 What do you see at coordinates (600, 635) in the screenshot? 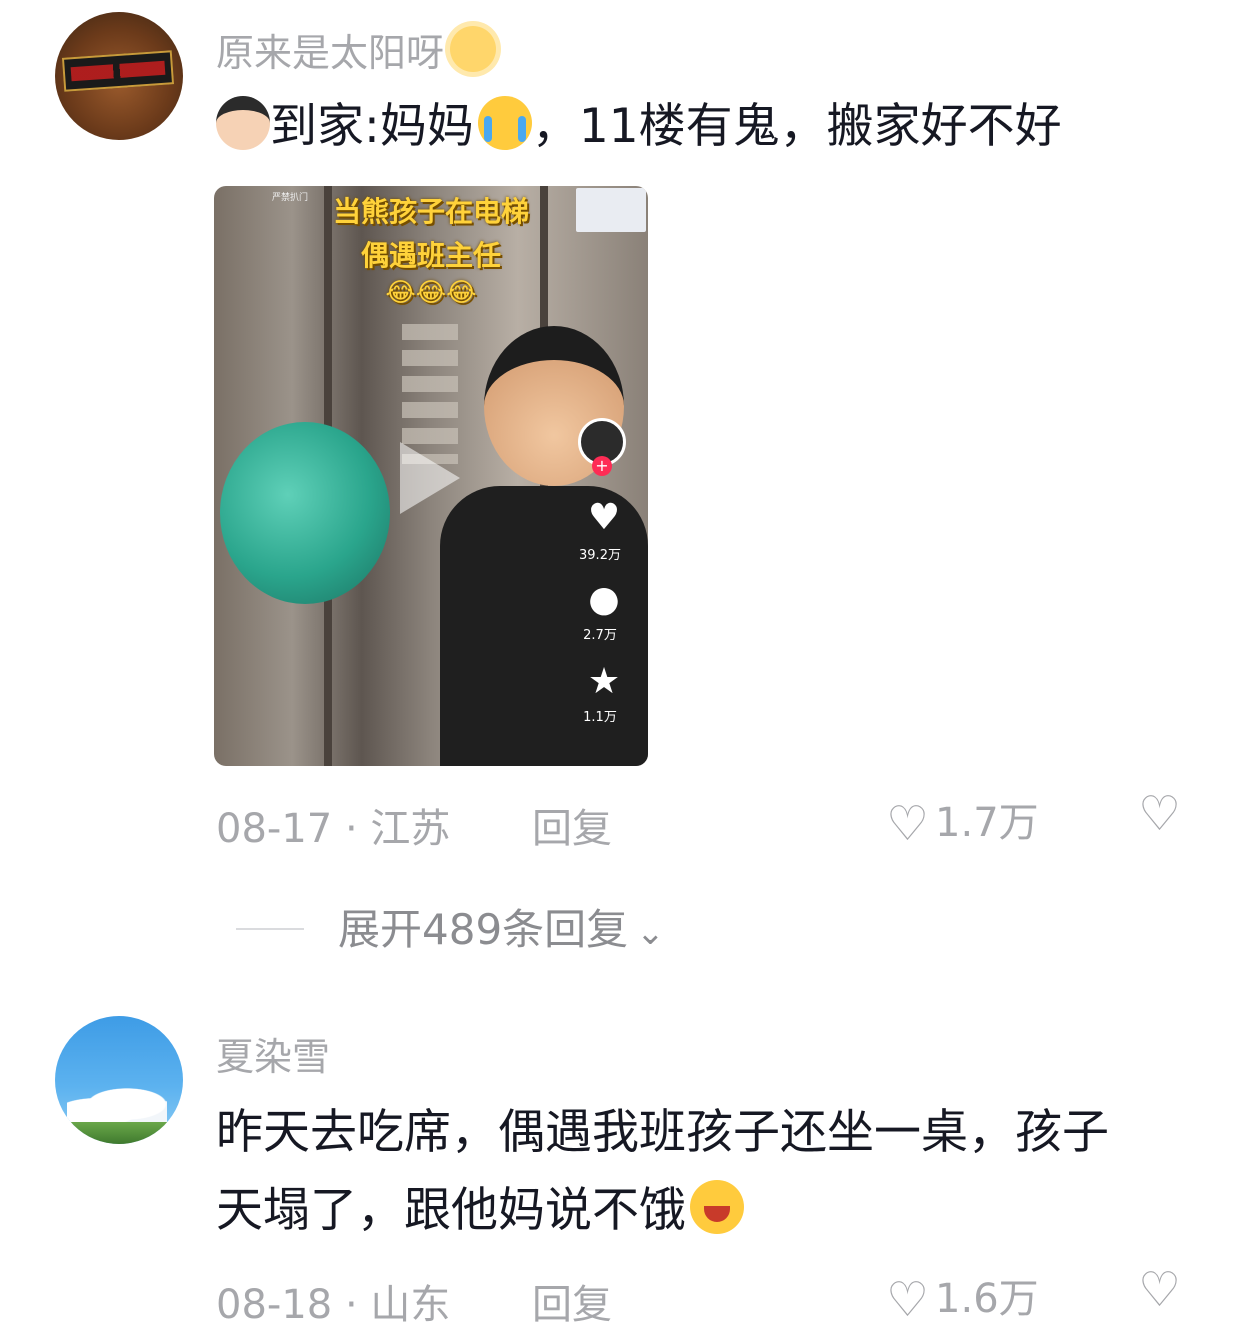
I see `video-comment-count: 2.7万` at bounding box center [600, 635].